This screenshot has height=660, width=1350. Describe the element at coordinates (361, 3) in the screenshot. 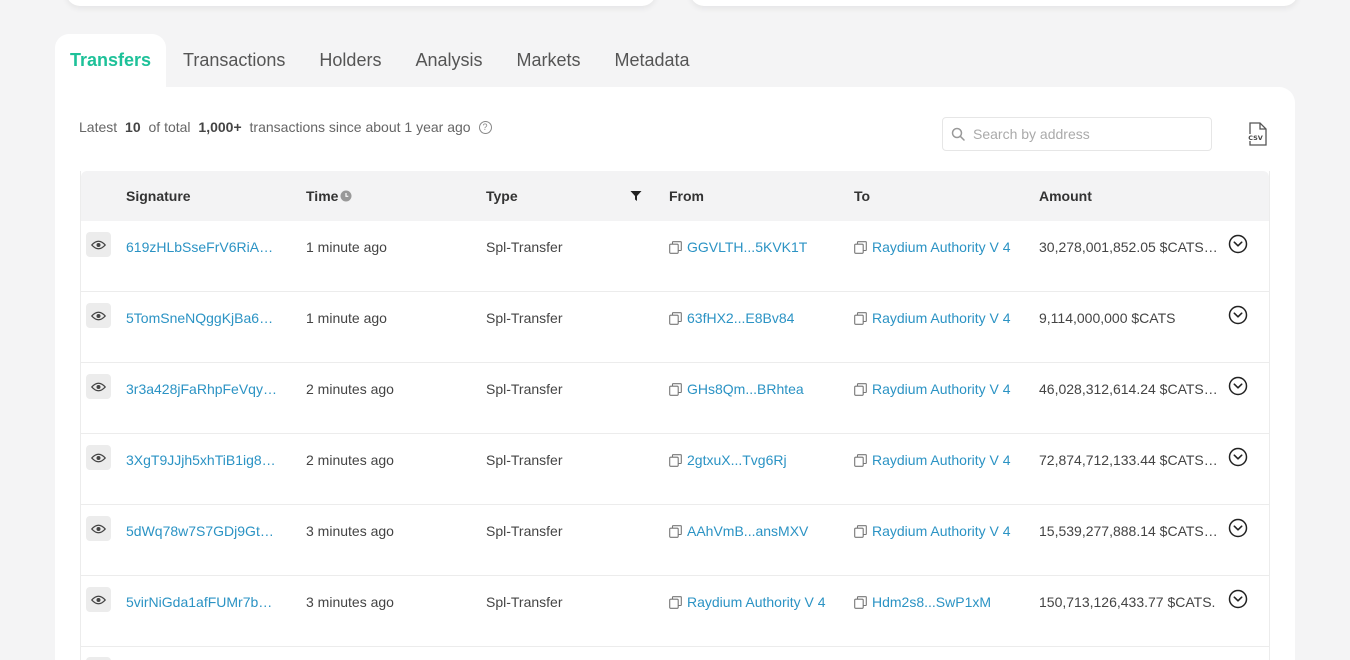

I see `top-card-left` at that location.